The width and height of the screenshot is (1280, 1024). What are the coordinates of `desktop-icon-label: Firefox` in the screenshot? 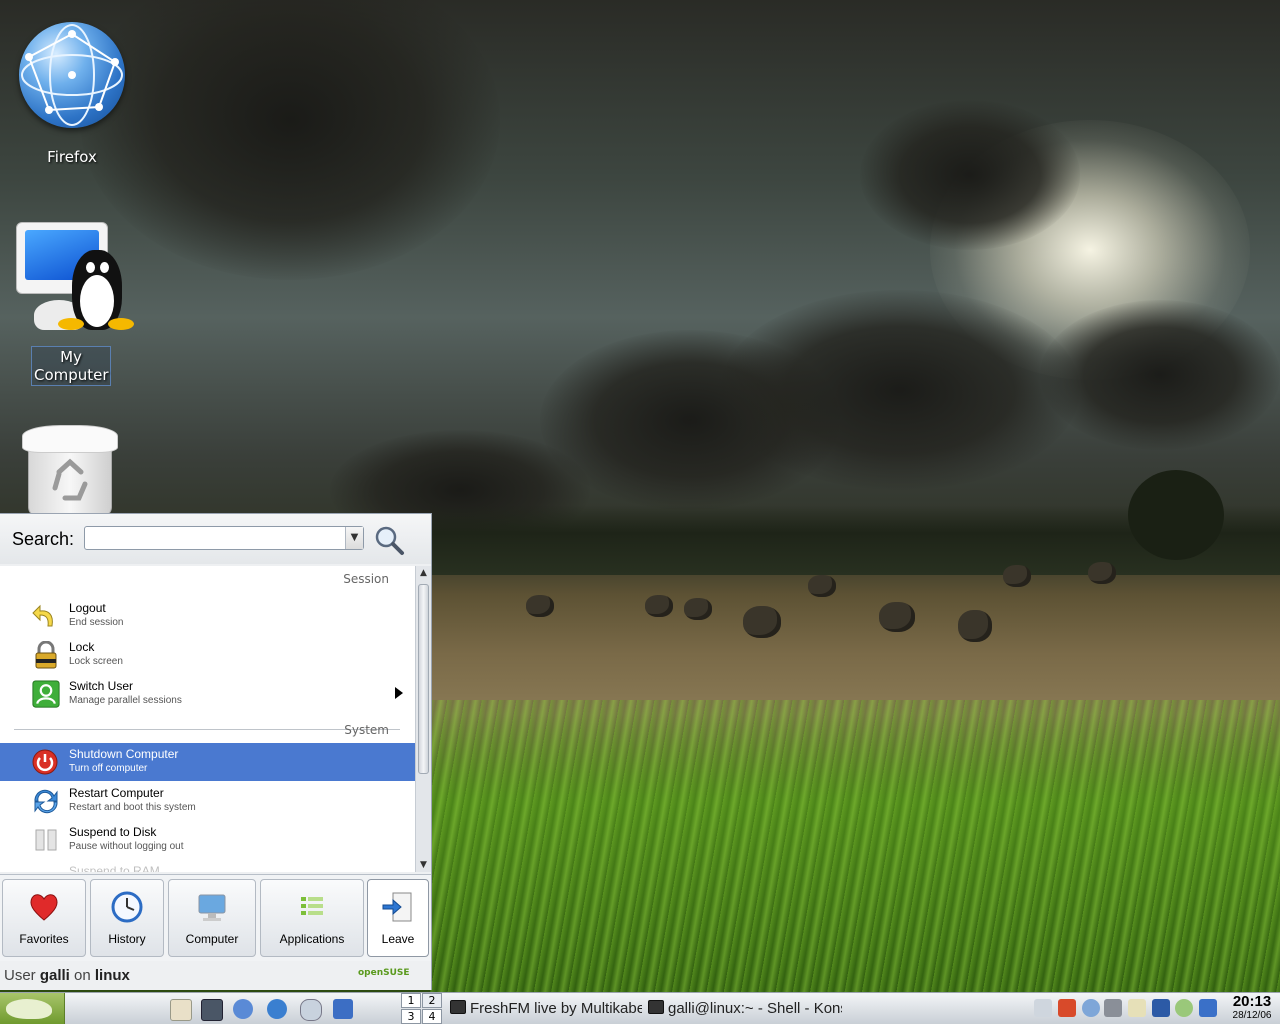 It's located at (72, 157).